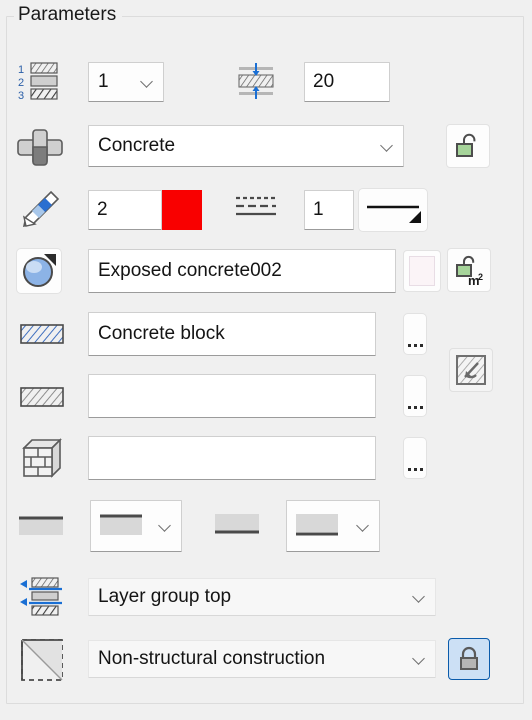 This screenshot has height=720, width=532. I want to click on structural-lock-button, so click(469, 659).